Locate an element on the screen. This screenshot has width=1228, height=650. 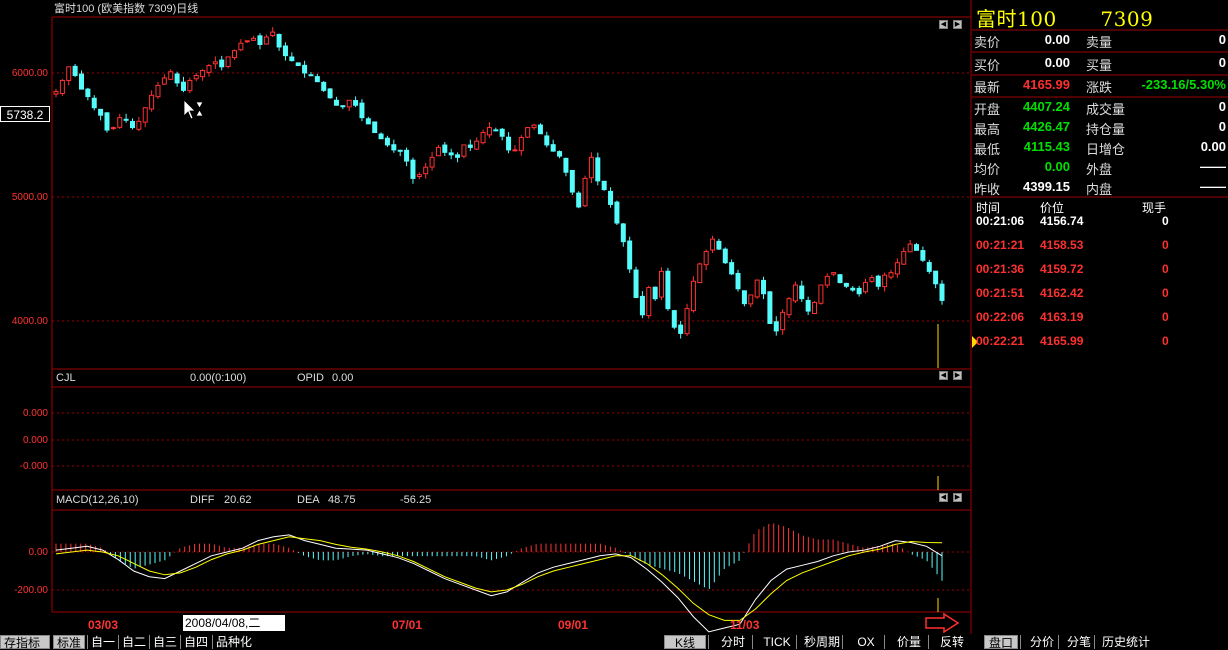
bottom-tab-mid-2: TICK is located at coordinates (776, 642).